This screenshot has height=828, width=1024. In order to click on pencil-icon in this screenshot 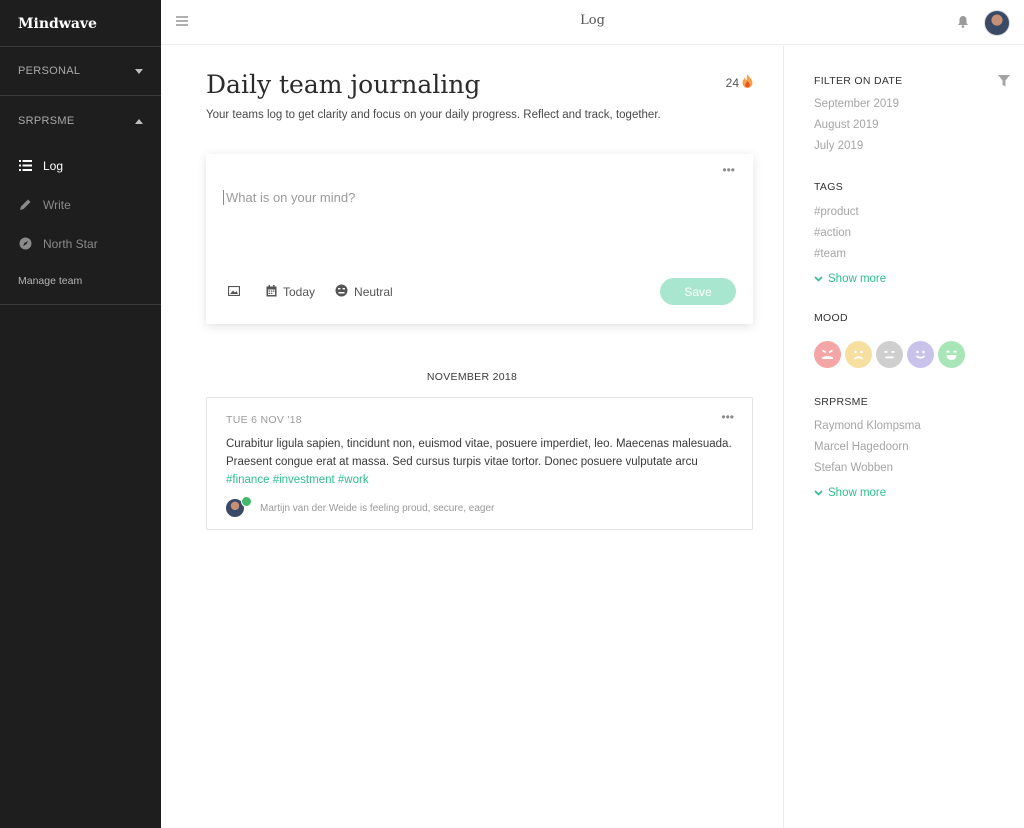, I will do `click(25, 205)`.